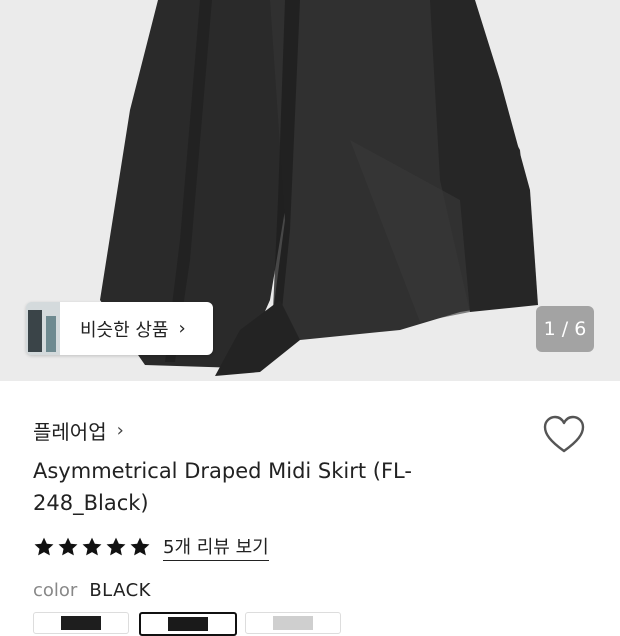 The width and height of the screenshot is (620, 636). What do you see at coordinates (70, 432) in the screenshot?
I see `brand-name: 플레어업` at bounding box center [70, 432].